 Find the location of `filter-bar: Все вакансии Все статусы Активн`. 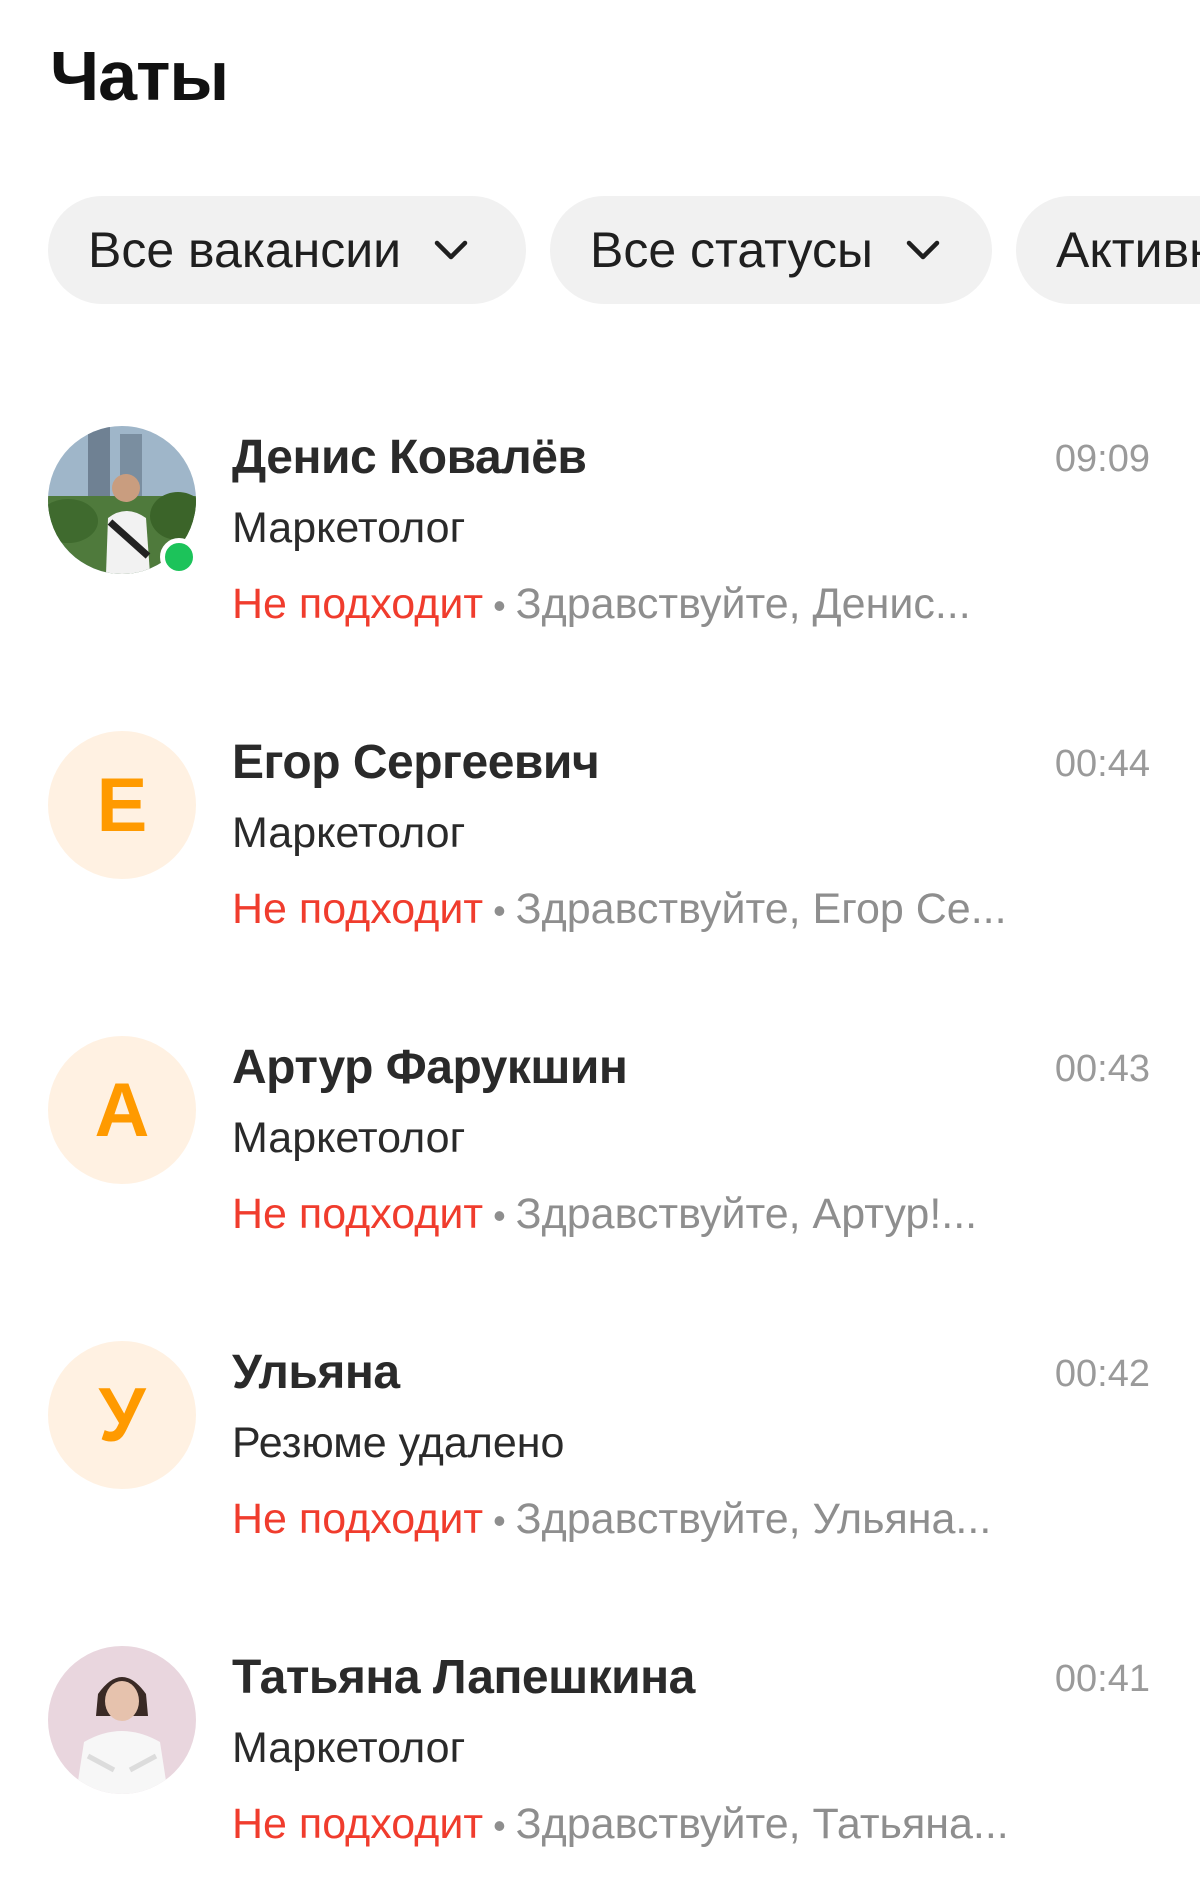

filter-bar: Все вакансии Все статусы Активн is located at coordinates (624, 250).